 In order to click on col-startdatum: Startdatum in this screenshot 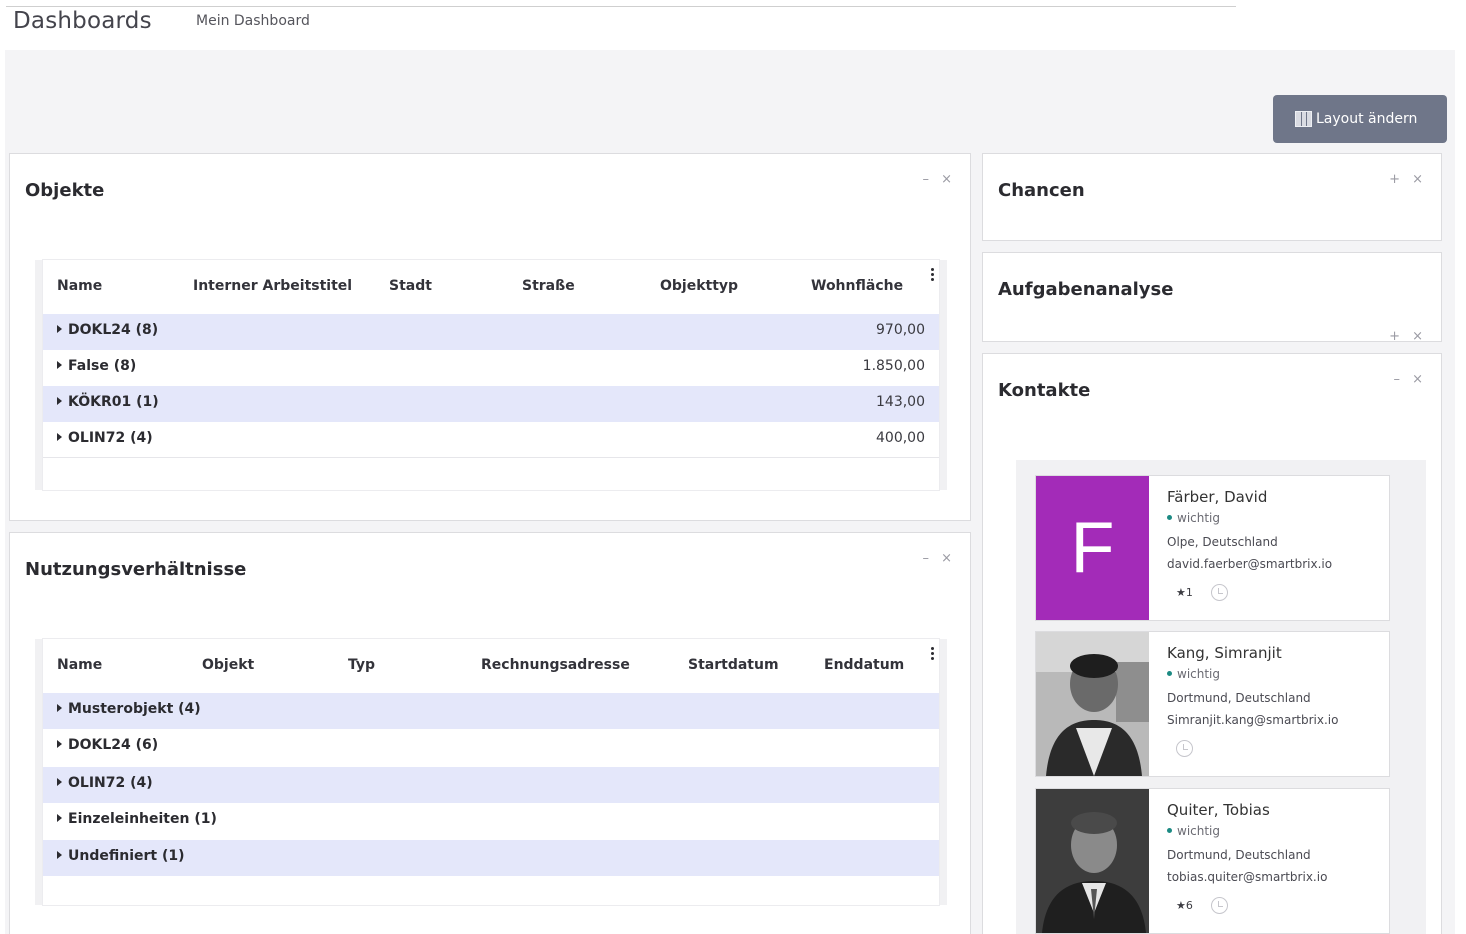, I will do `click(733, 665)`.